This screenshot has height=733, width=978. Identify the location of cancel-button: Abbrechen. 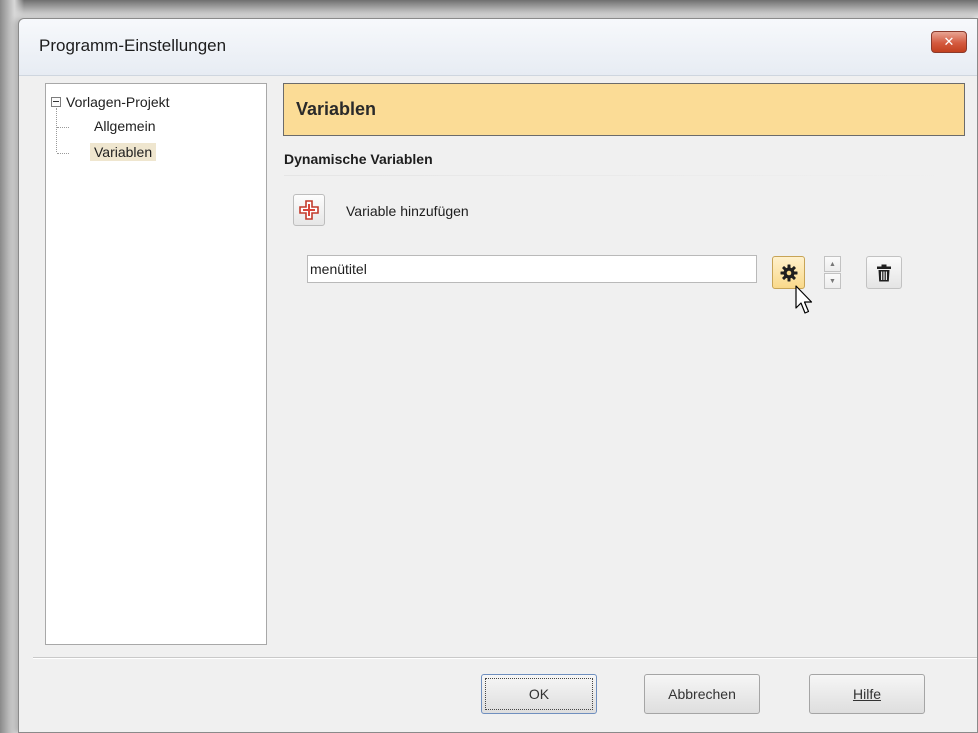
(702, 694).